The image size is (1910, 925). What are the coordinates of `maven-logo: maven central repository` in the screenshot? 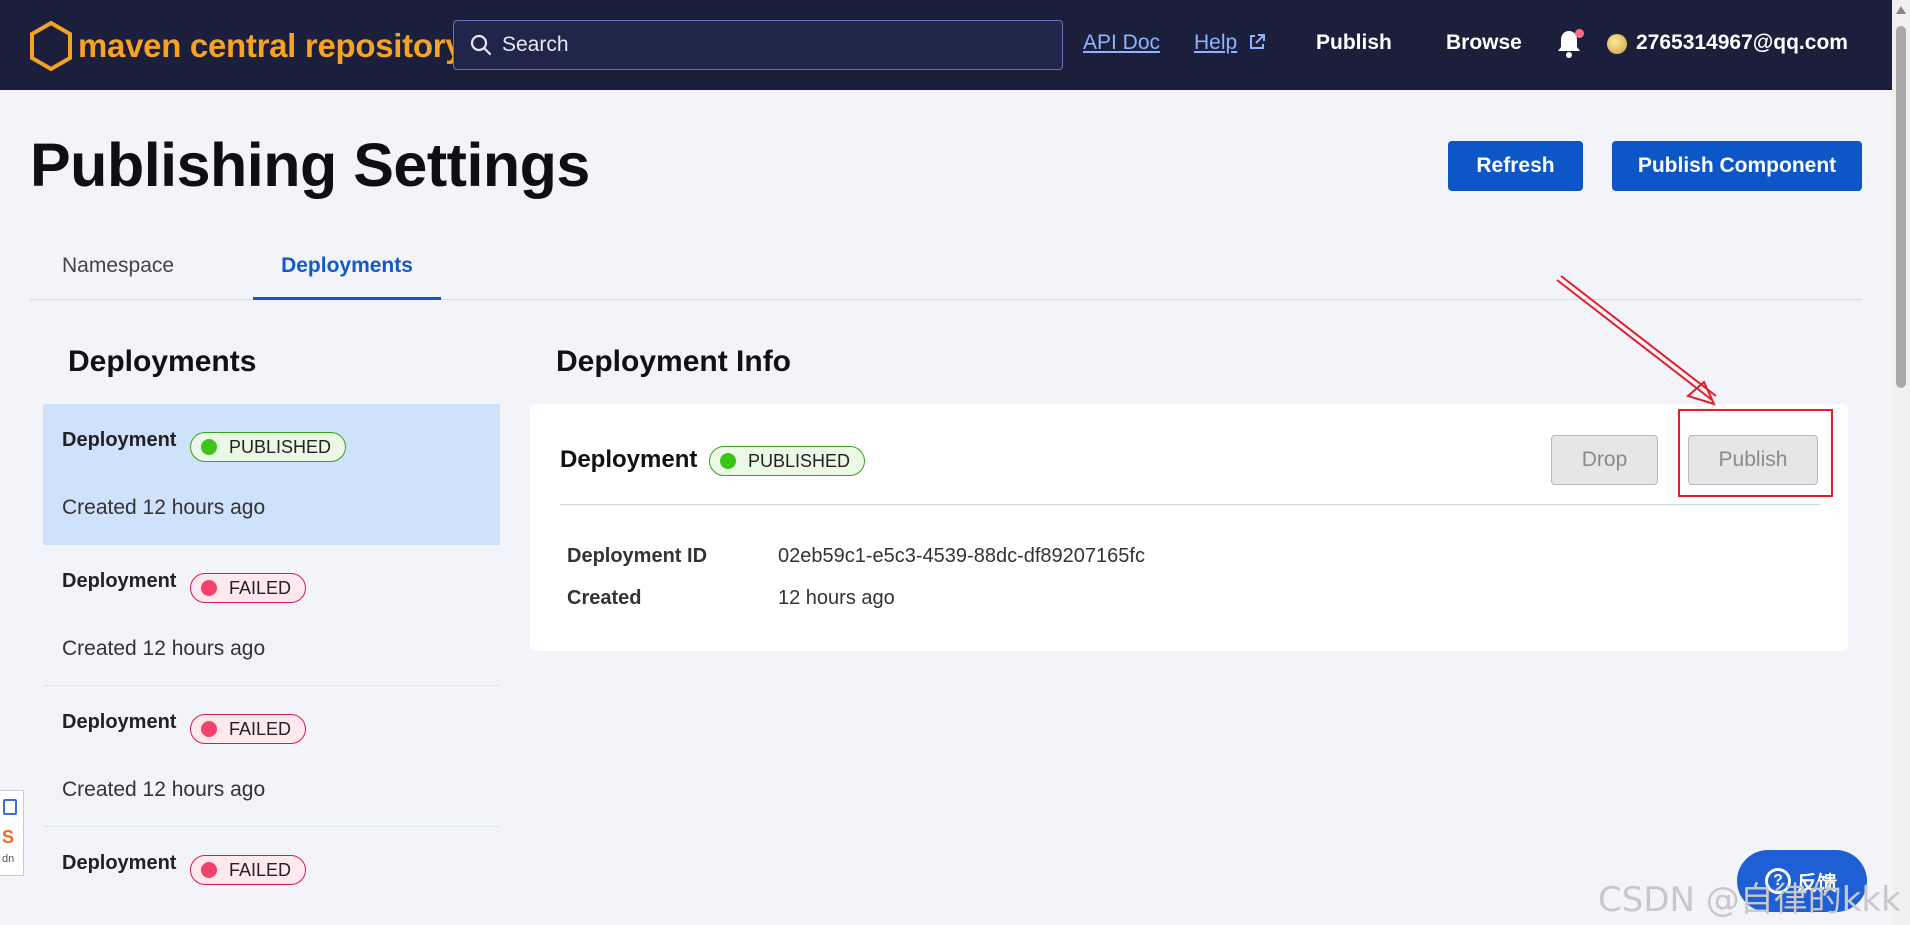 It's located at (246, 46).